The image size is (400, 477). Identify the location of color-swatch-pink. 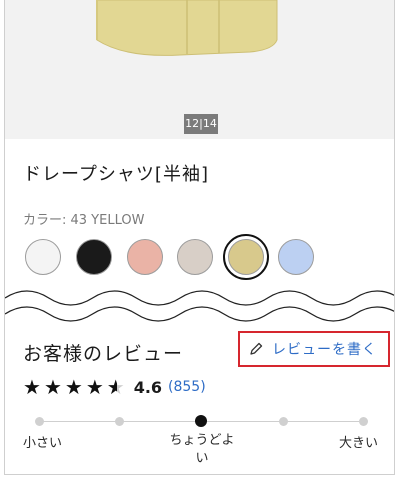
(145, 257).